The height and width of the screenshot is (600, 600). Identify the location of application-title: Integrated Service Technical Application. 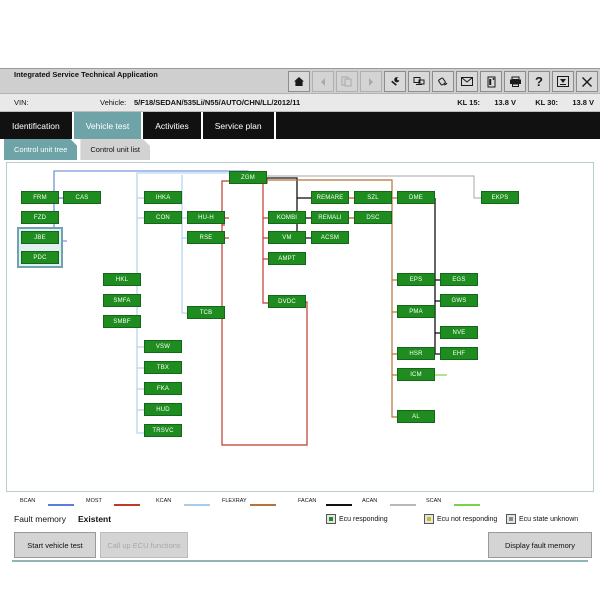
(86, 74).